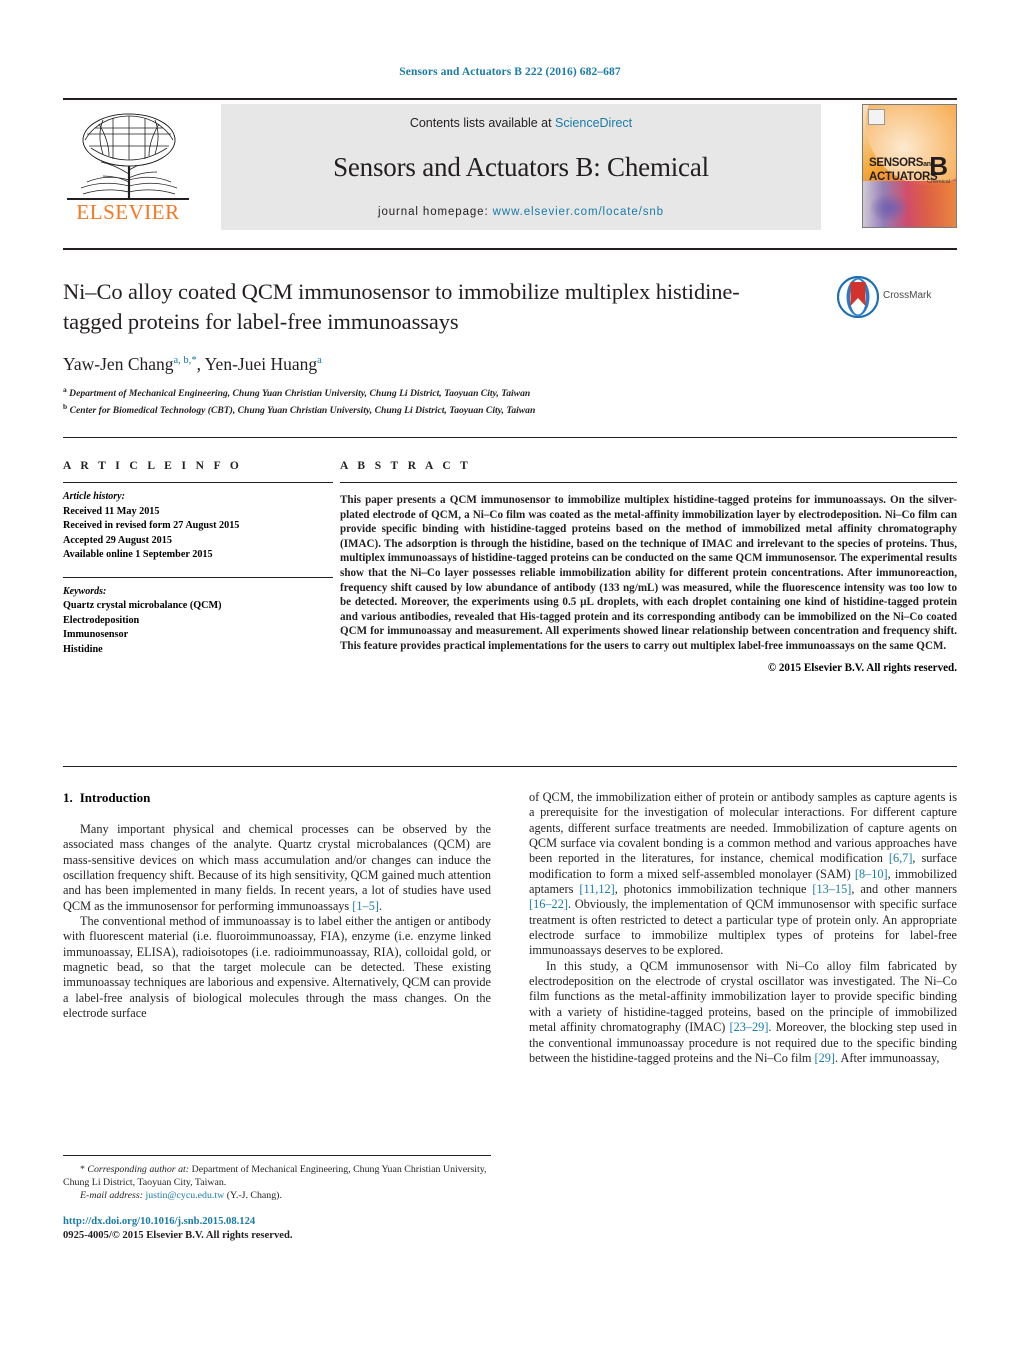  I want to click on crossmark-badge: CrossMark, so click(893, 298).